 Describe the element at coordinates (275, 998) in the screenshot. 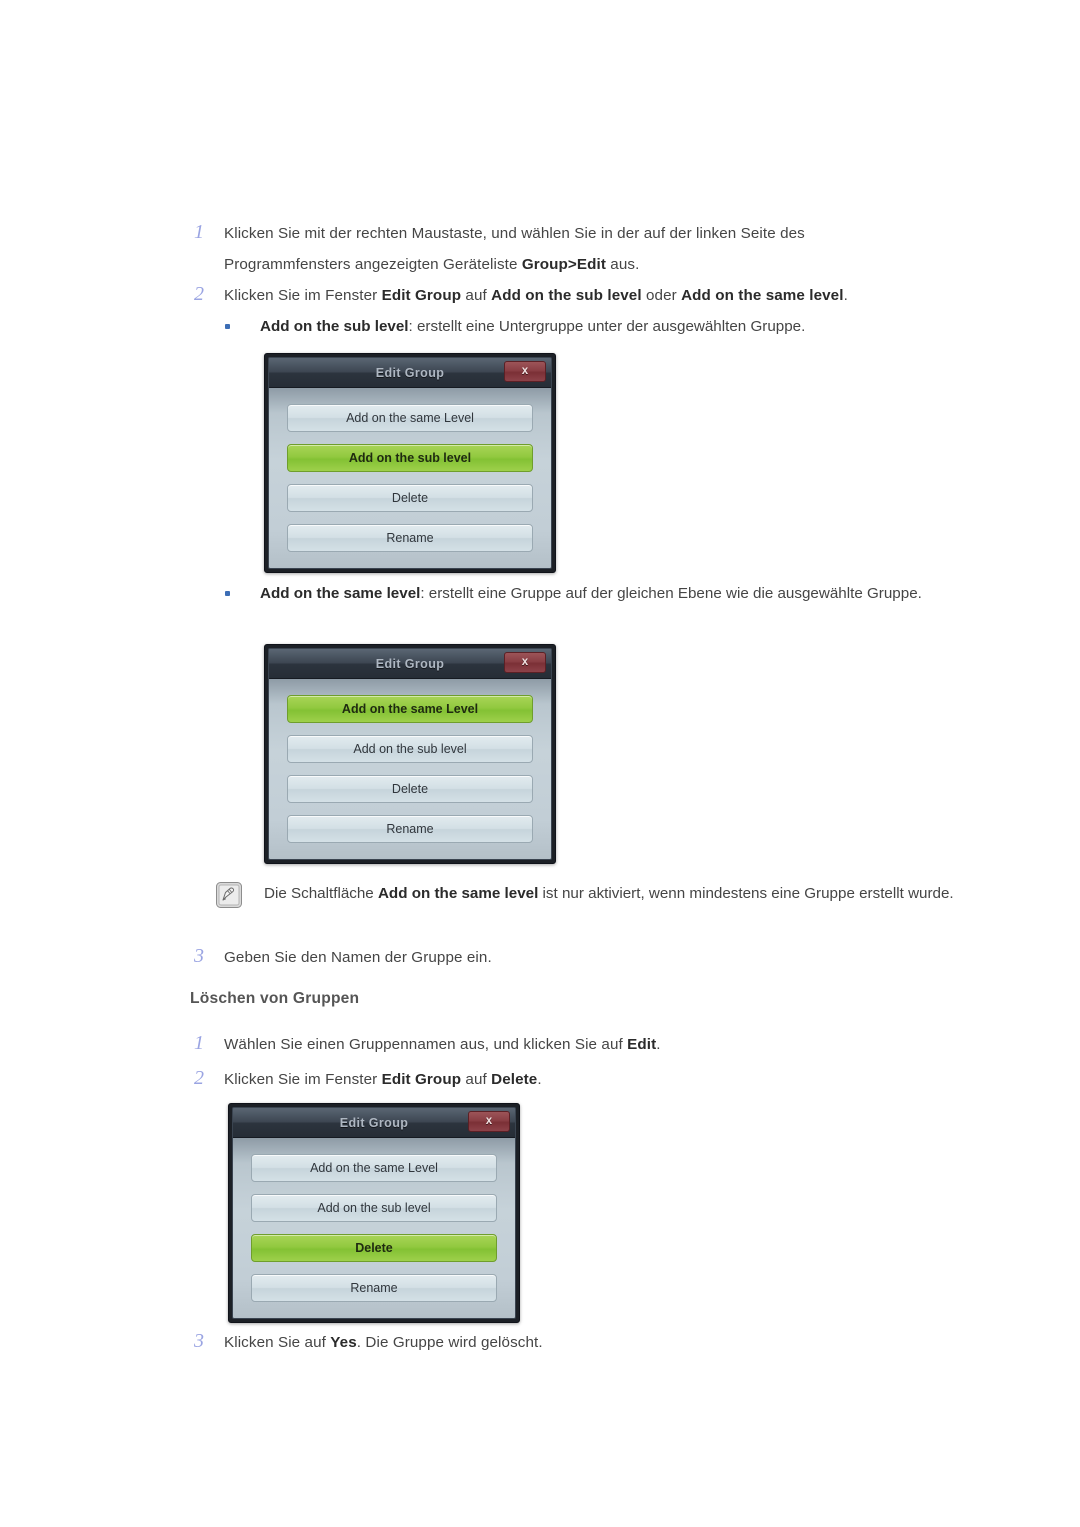

I see `section-heading-loeschen-von-gruppen: Löschen von Gruppen` at that location.